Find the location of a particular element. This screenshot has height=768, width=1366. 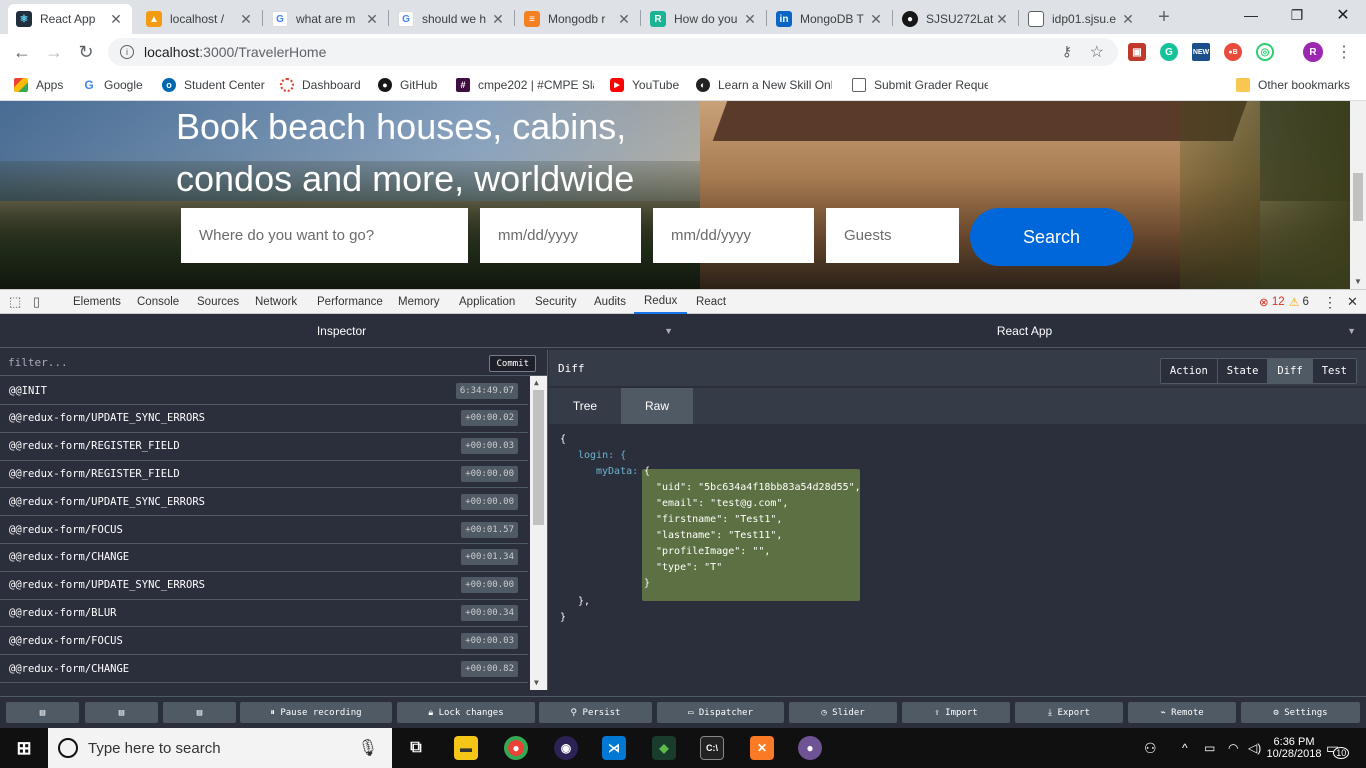

mode-test-button: Test is located at coordinates (1333, 371).